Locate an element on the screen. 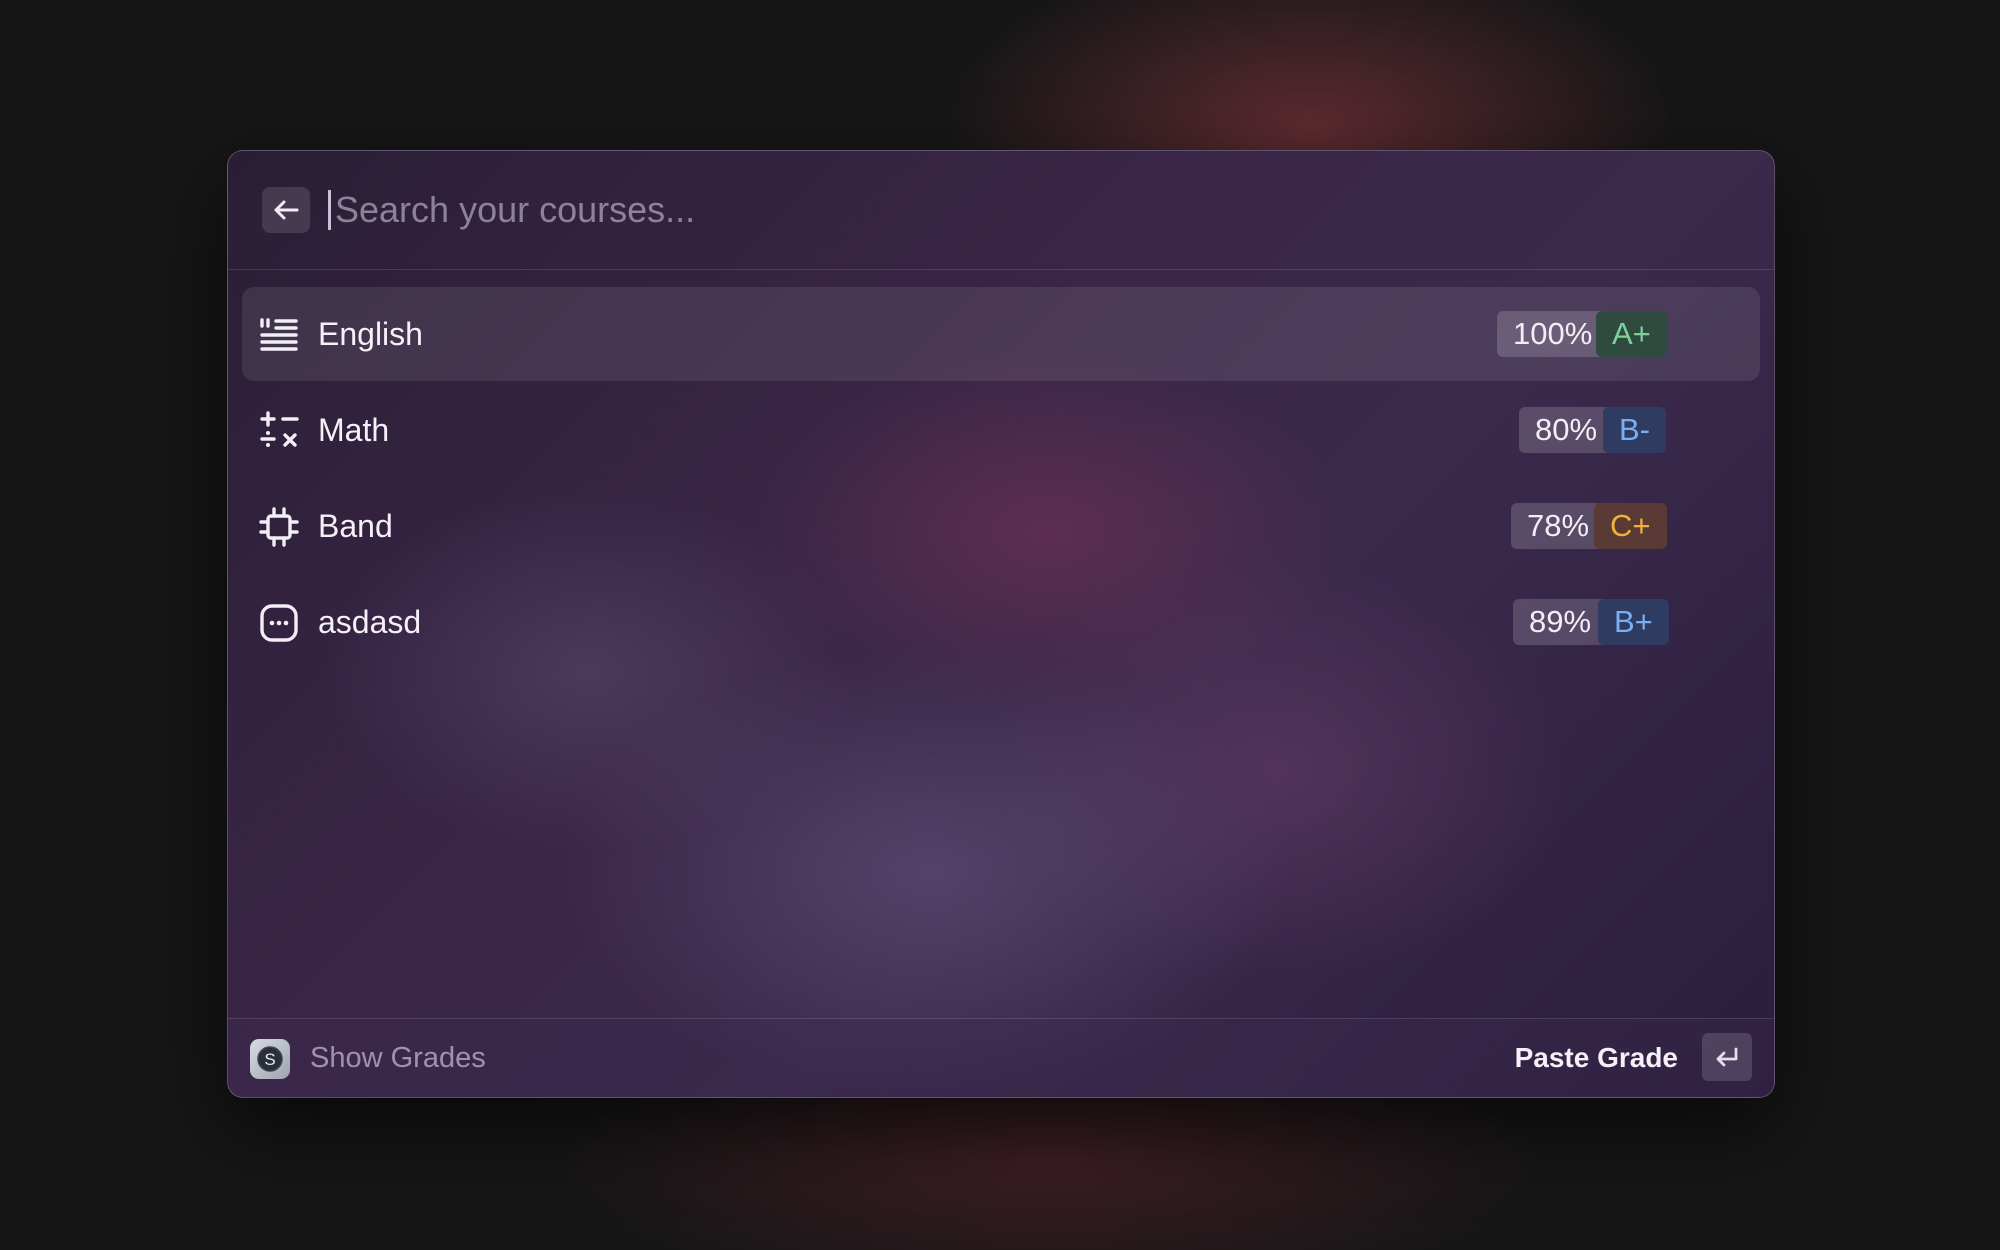  enter-key-icon is located at coordinates (1727, 1057).